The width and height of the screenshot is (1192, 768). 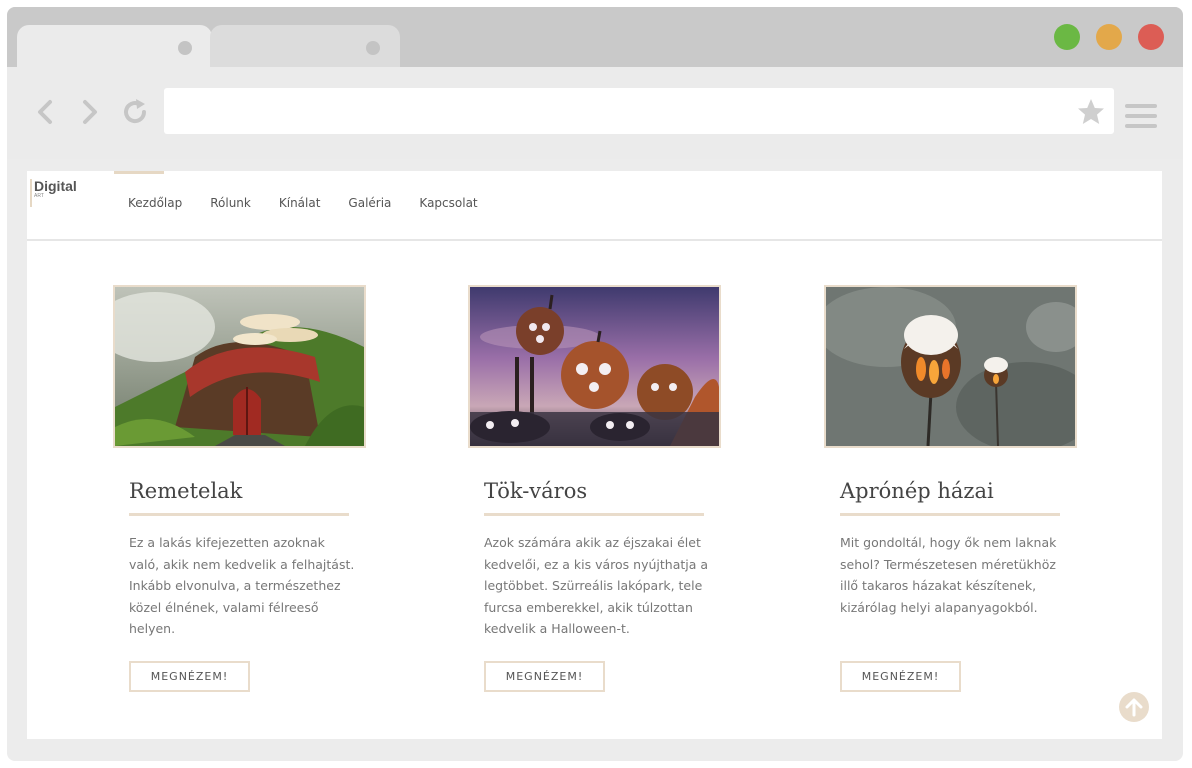 What do you see at coordinates (1134, 707) in the screenshot?
I see `scroll-to-top-icon` at bounding box center [1134, 707].